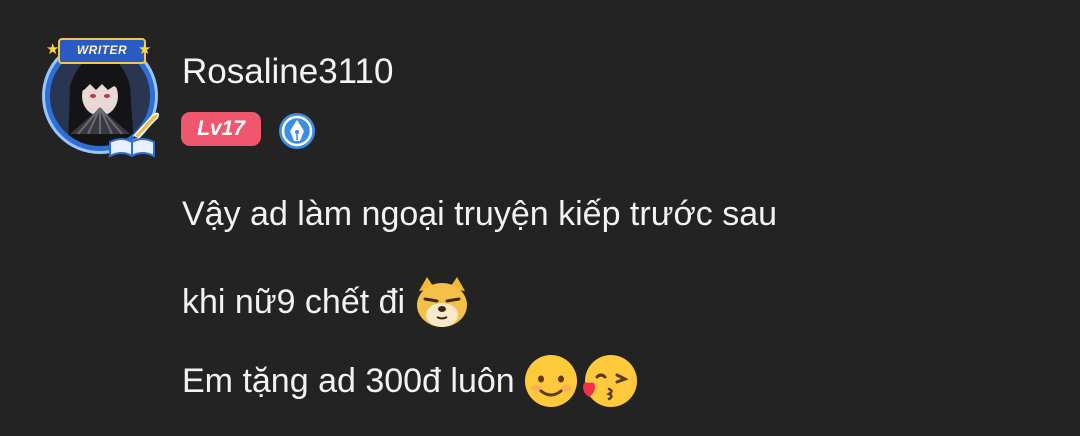  What do you see at coordinates (287, 72) in the screenshot?
I see `username: Rosaline3110` at bounding box center [287, 72].